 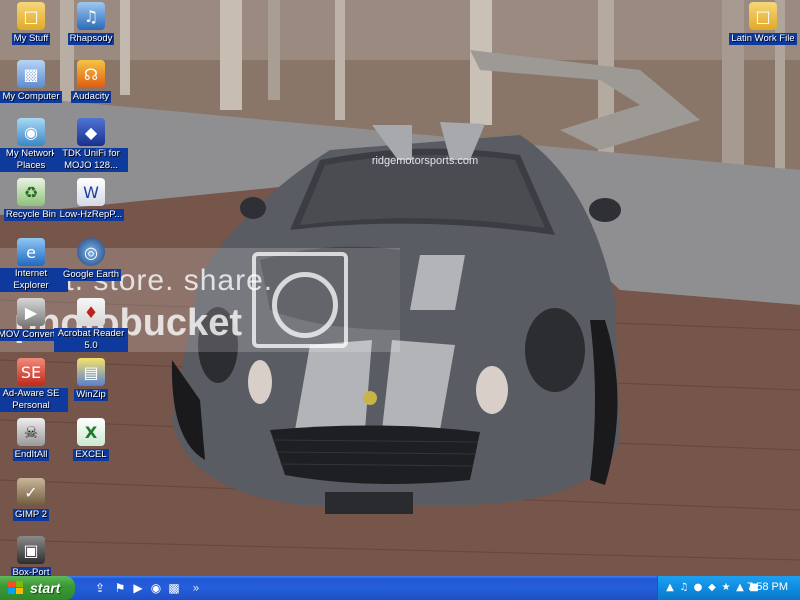 What do you see at coordinates (31, 215) in the screenshot?
I see `desktop-icon-label: Recycle Bin` at bounding box center [31, 215].